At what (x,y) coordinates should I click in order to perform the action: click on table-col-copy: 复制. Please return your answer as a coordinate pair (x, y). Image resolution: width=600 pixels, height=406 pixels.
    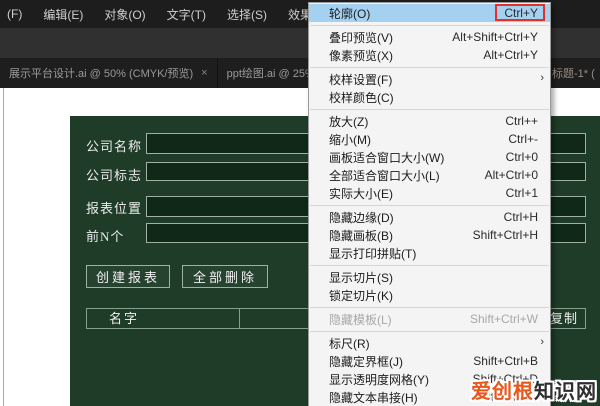
    Looking at the image, I should click on (564, 318).